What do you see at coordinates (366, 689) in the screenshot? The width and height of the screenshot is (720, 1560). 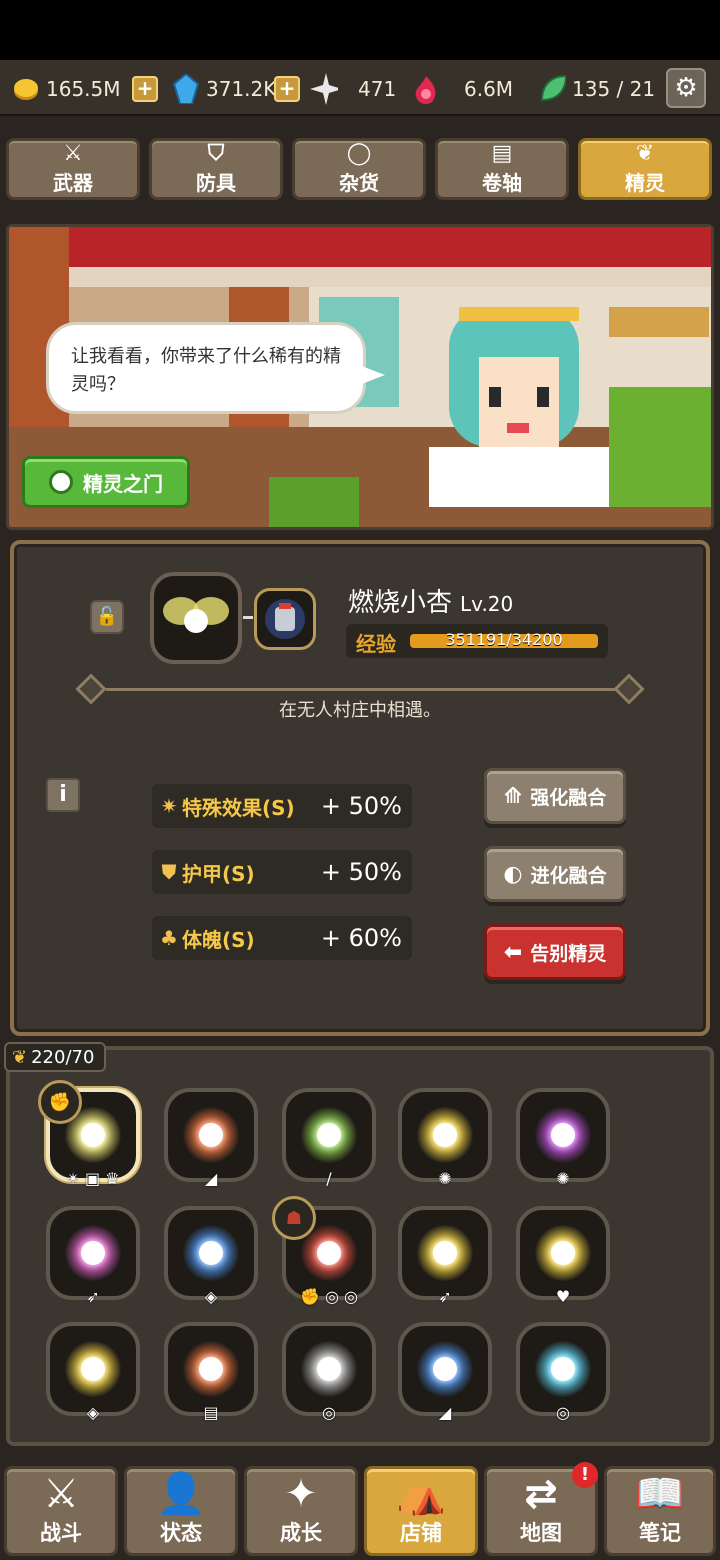 I see `divider` at bounding box center [366, 689].